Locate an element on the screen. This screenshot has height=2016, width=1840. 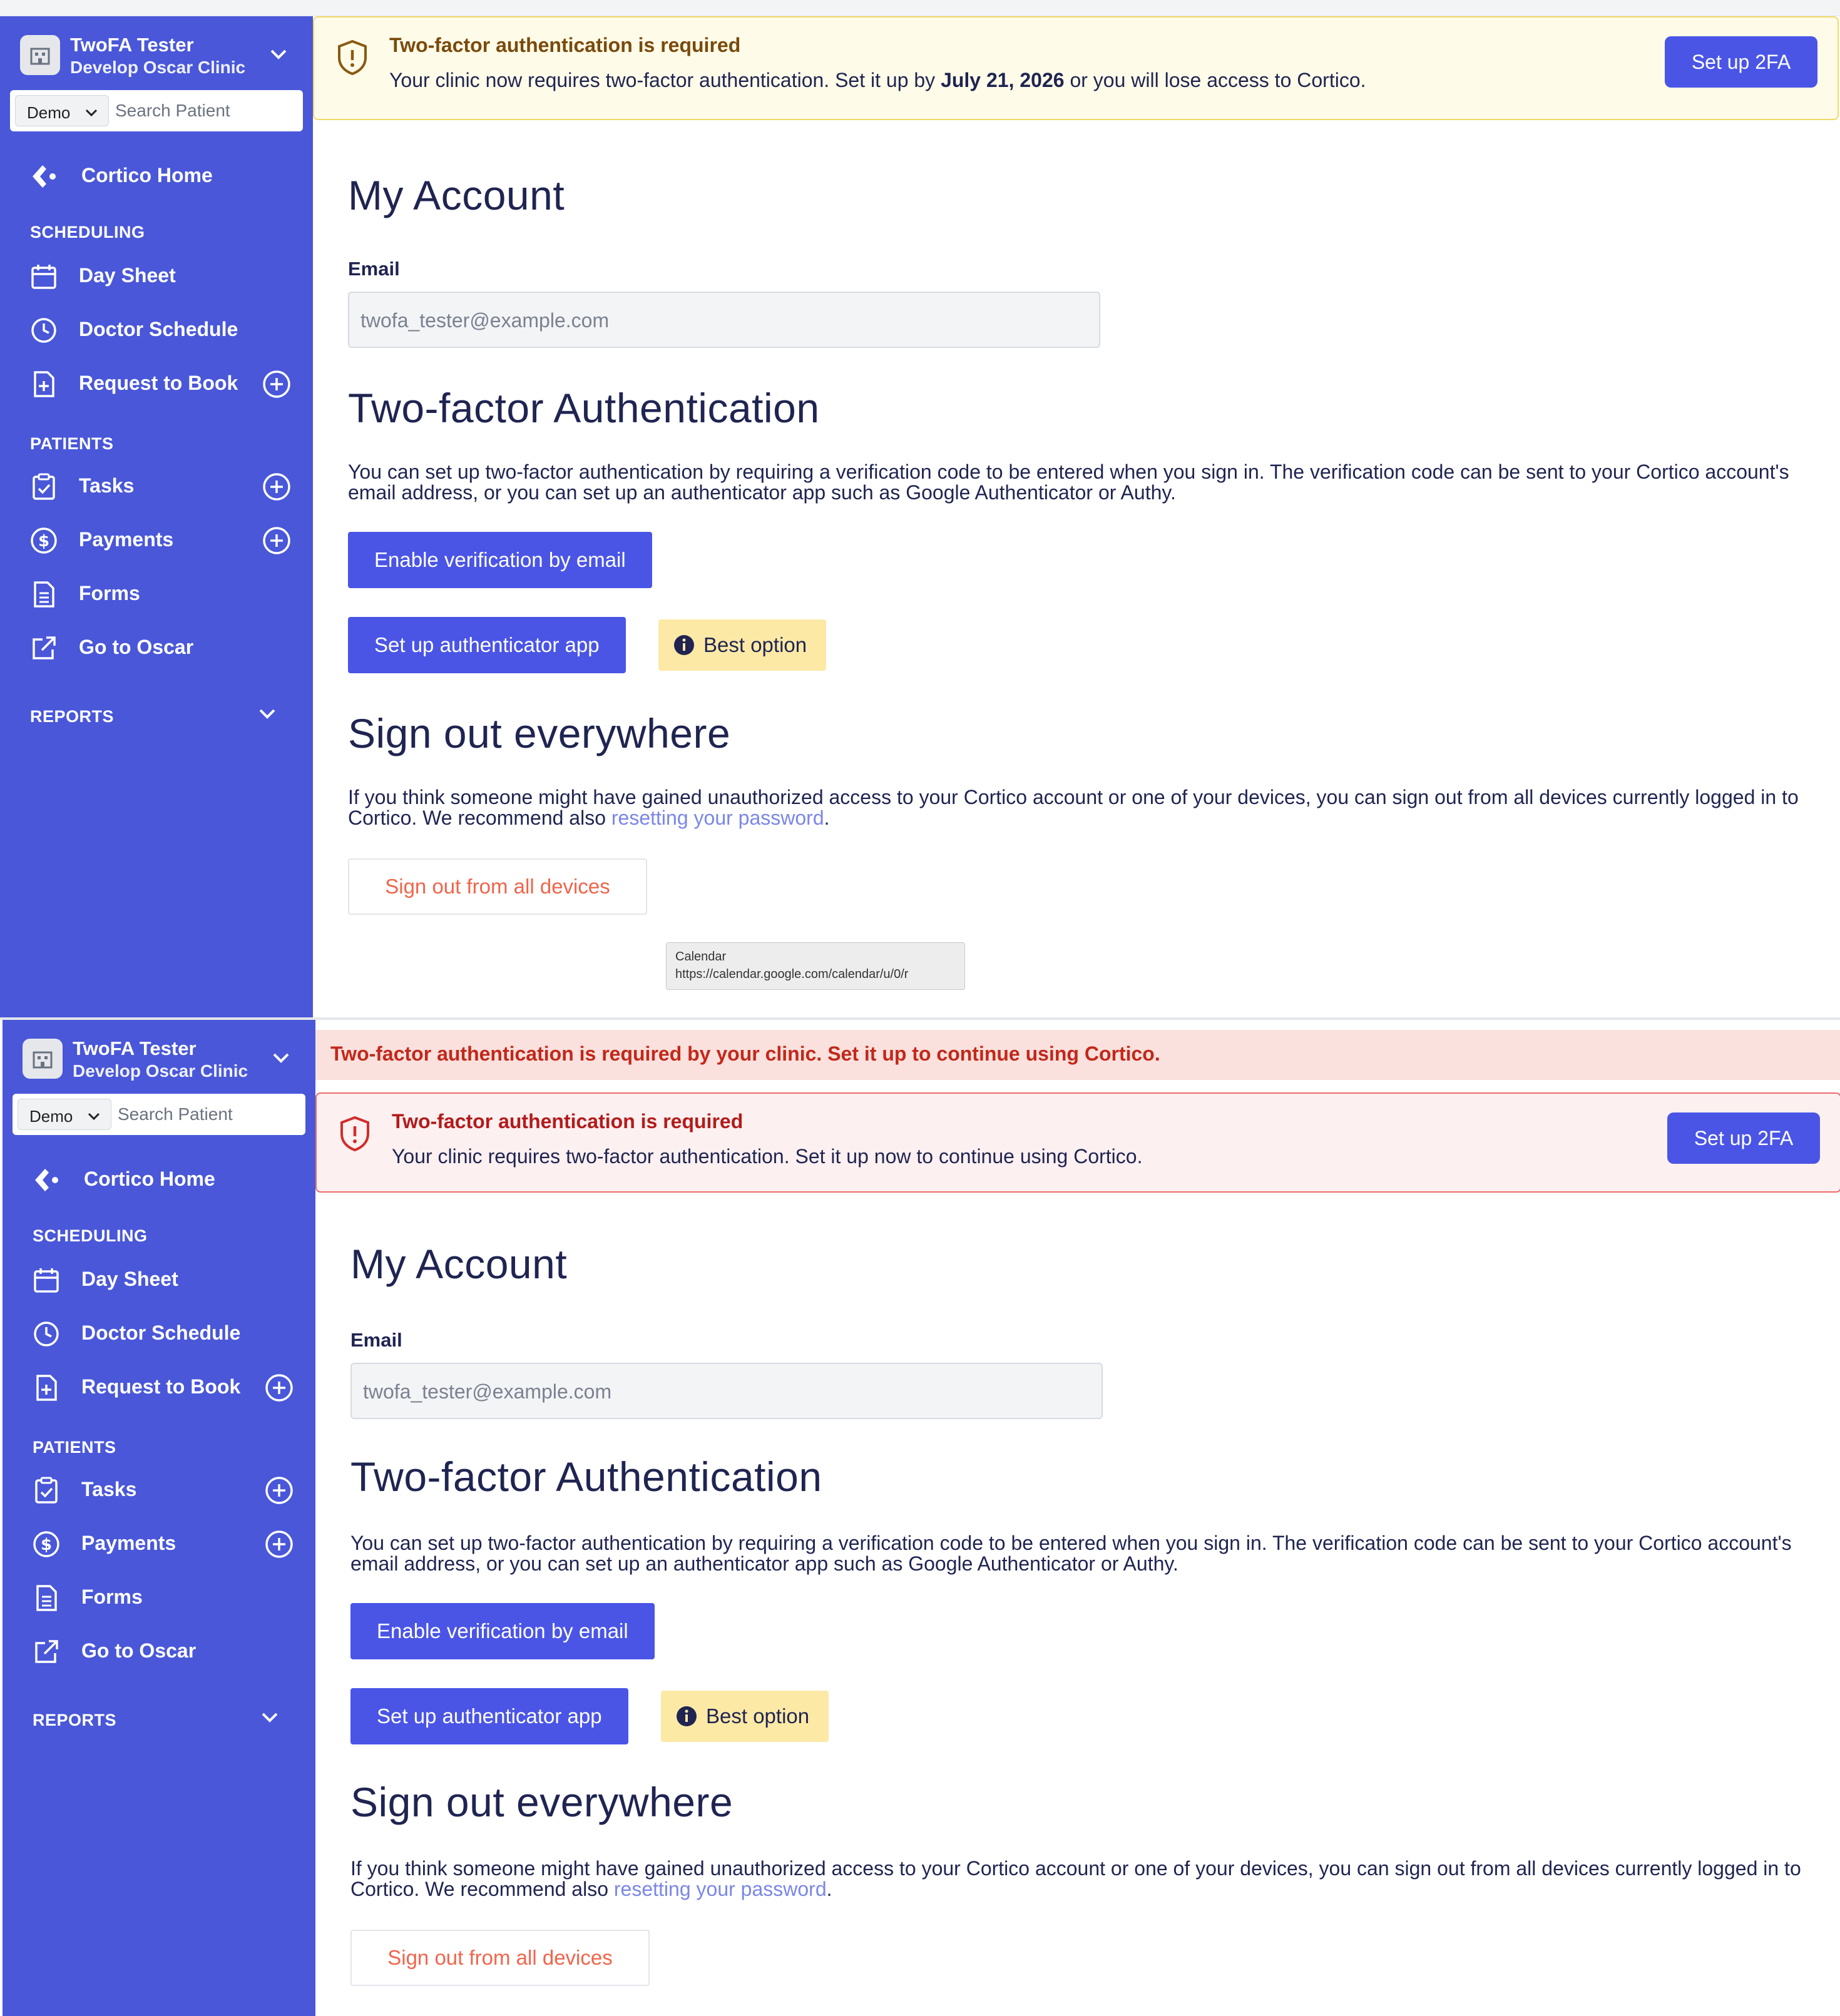
sidebar-item-label: Request to Book is located at coordinates (161, 1387).